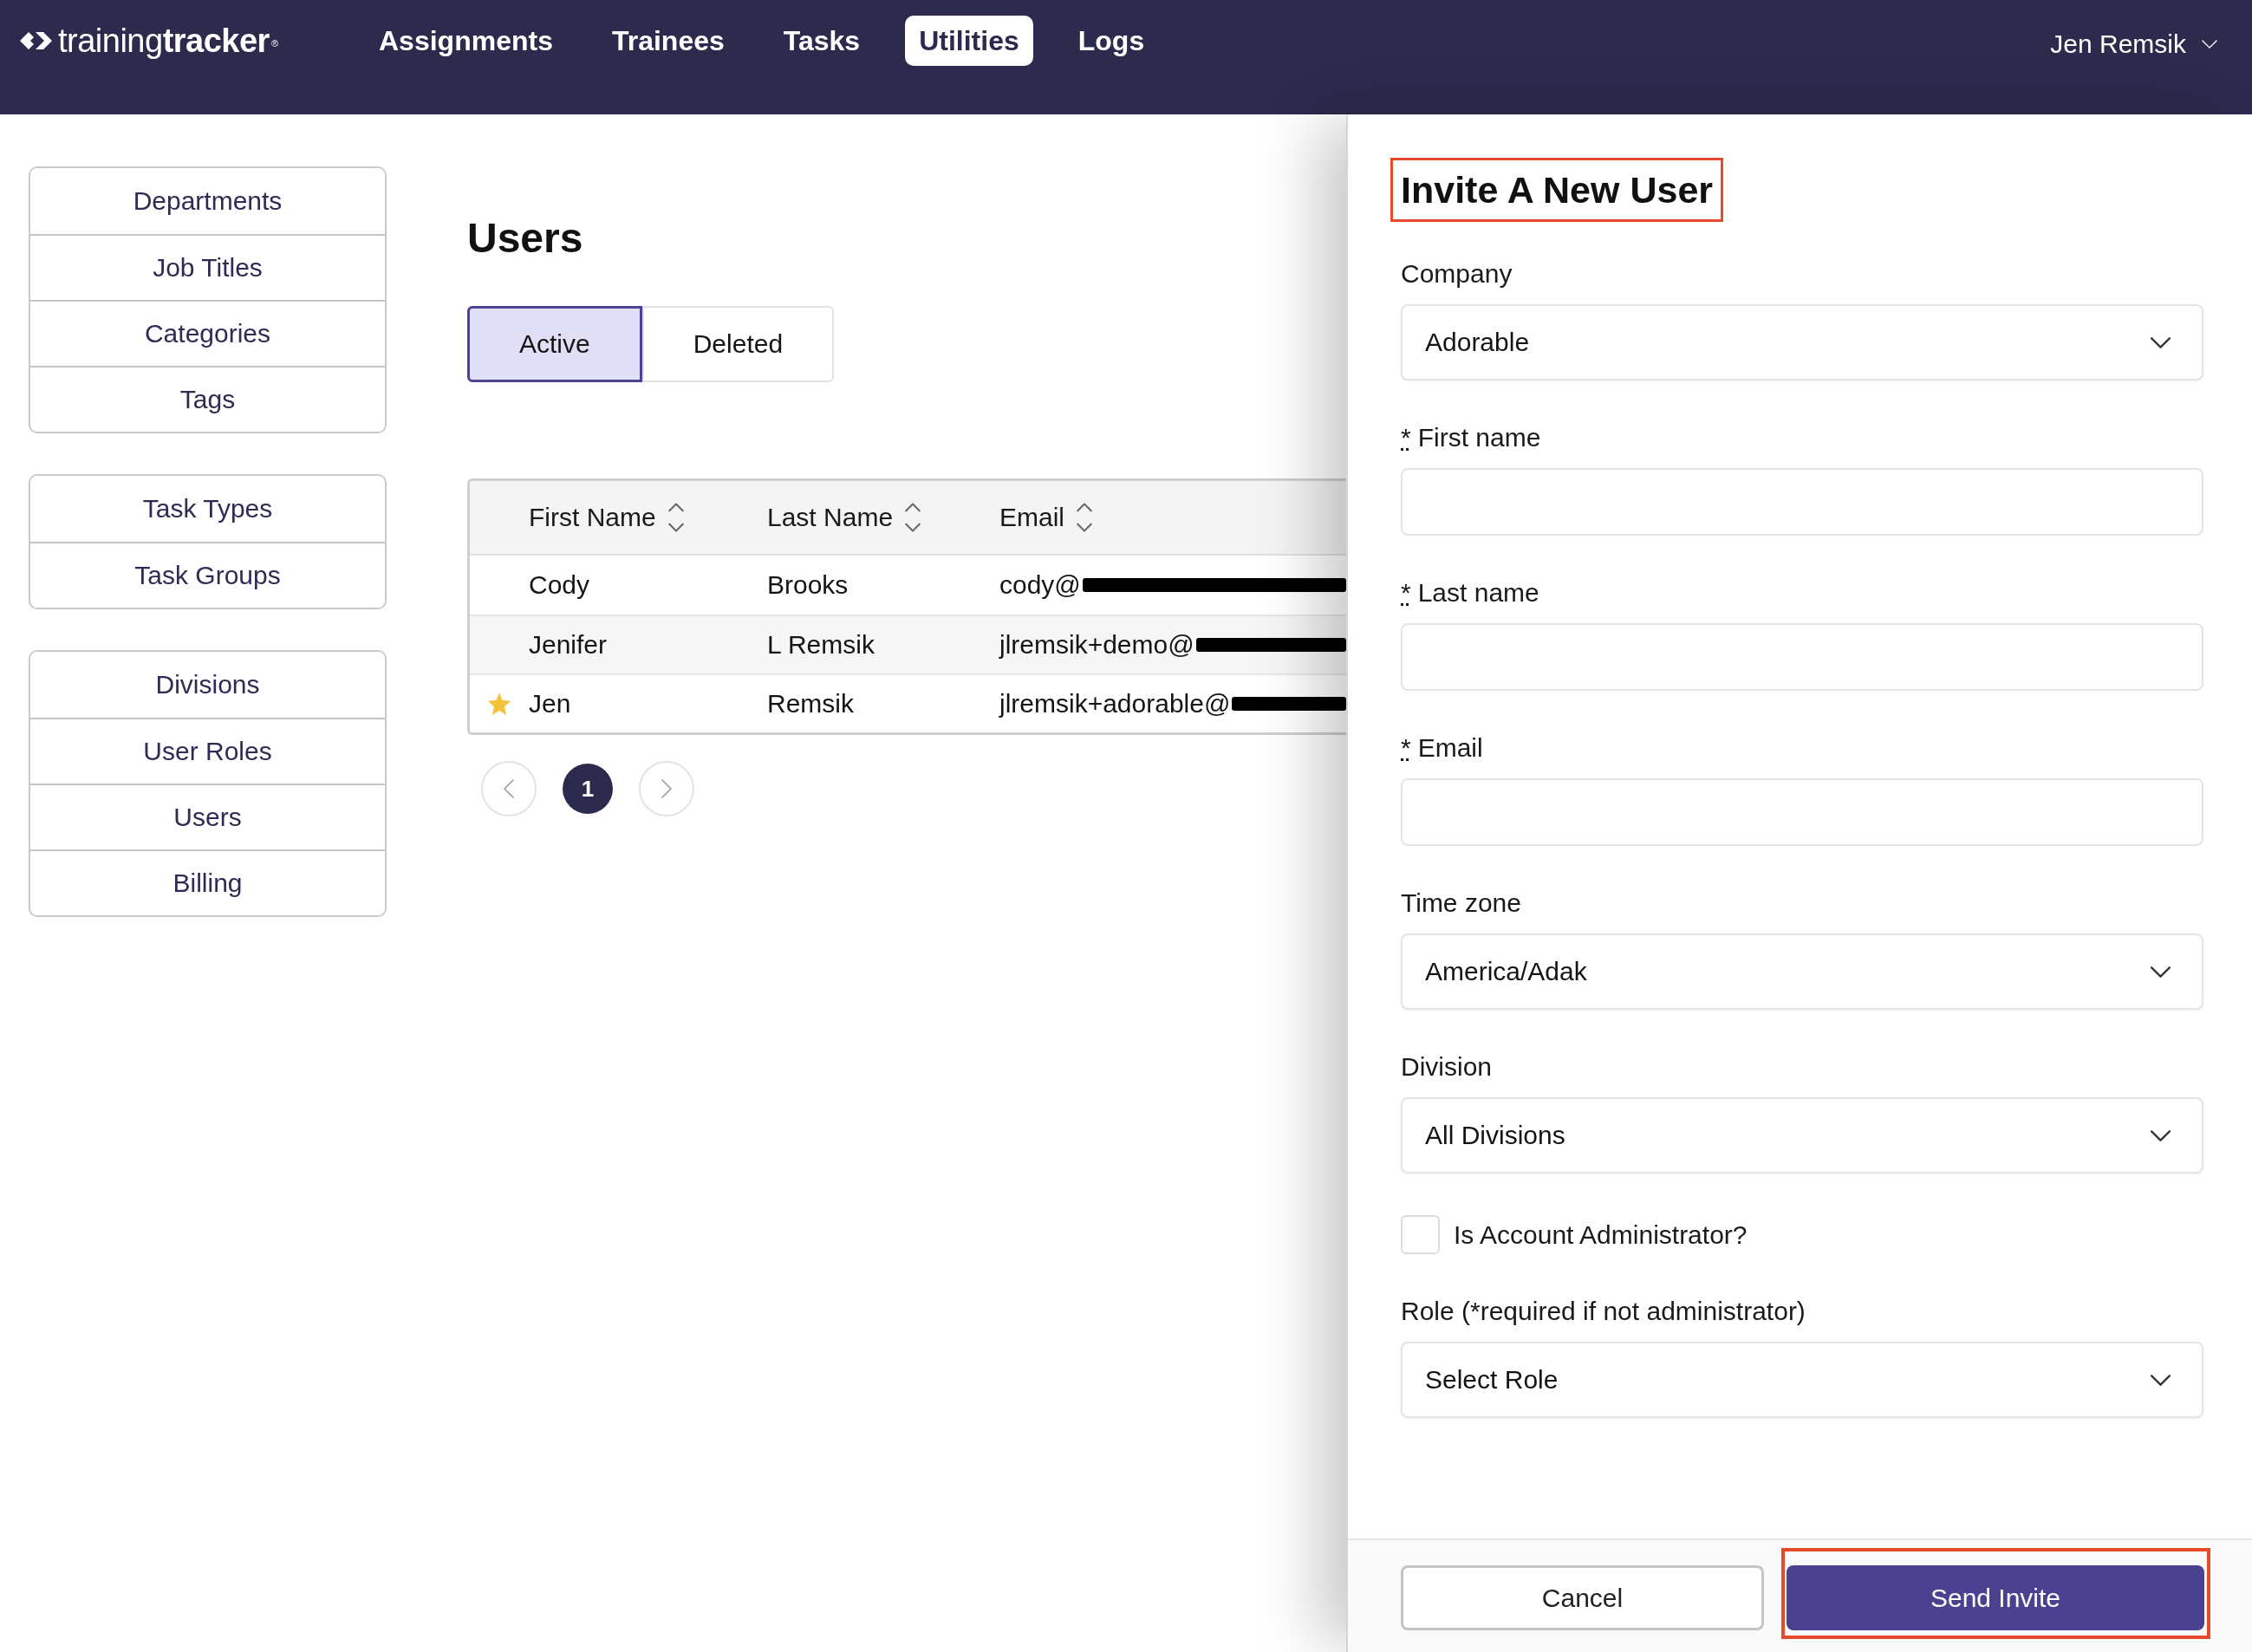 This screenshot has width=2252, height=1652. What do you see at coordinates (554, 344) in the screenshot?
I see `filter-tab: Active` at bounding box center [554, 344].